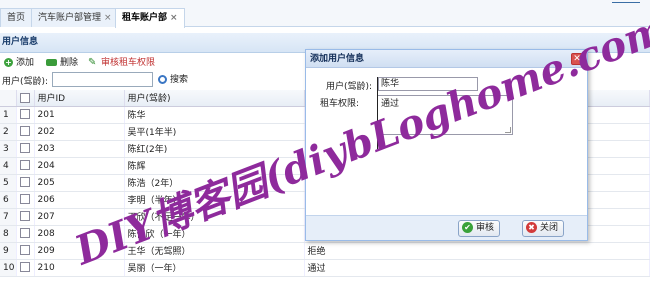 This screenshot has width=650, height=299. What do you see at coordinates (428, 84) in the screenshot?
I see `user-field: 陈华` at bounding box center [428, 84].